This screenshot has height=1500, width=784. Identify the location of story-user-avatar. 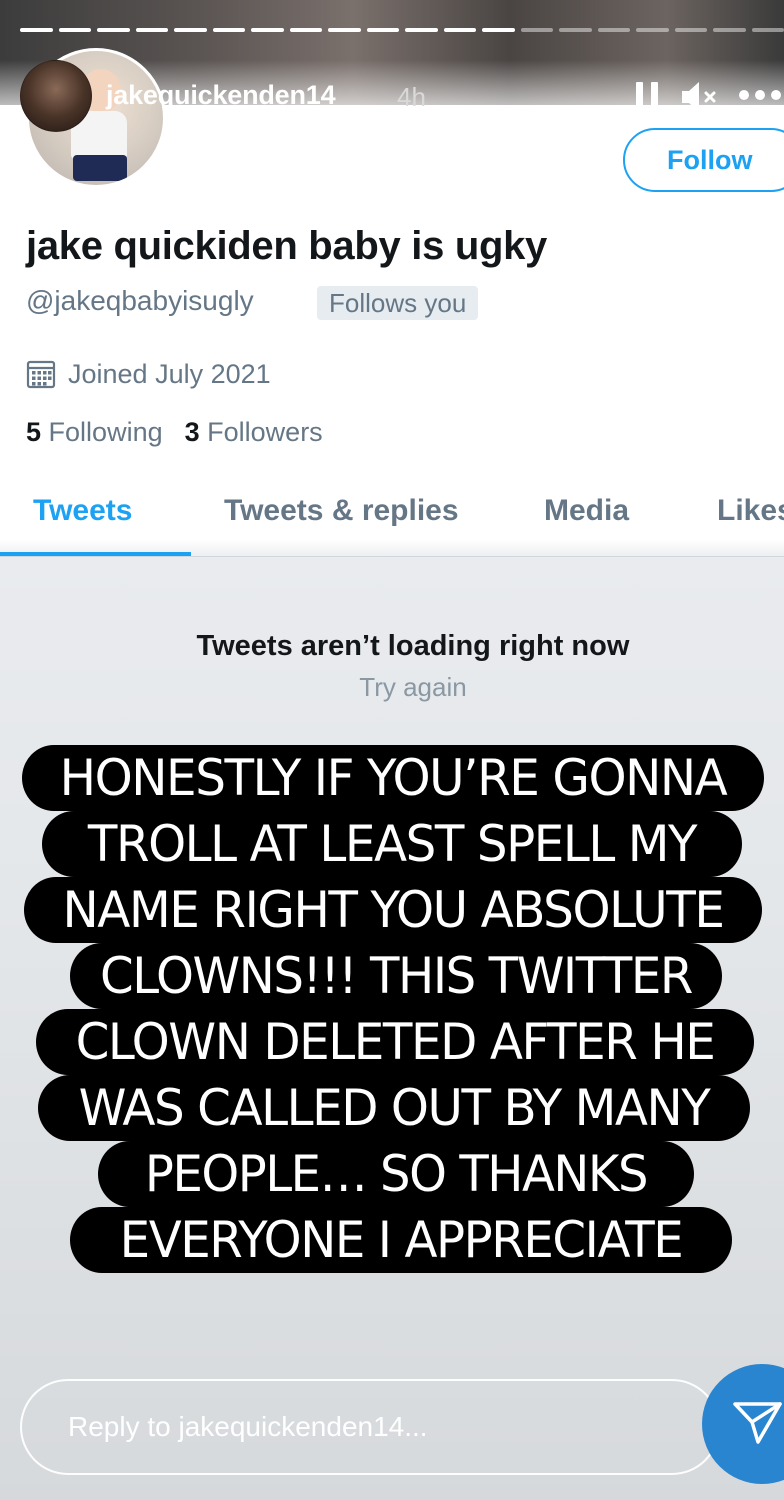
(56, 96).